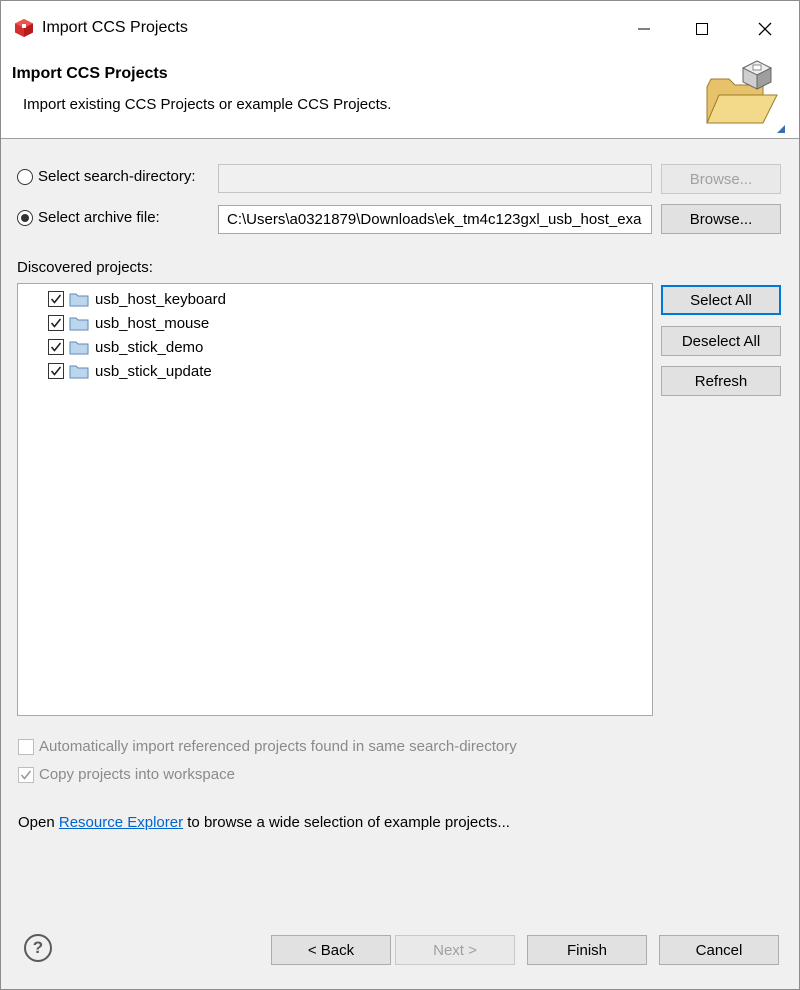  I want to click on project-name: usb_stick_demo, so click(149, 347).